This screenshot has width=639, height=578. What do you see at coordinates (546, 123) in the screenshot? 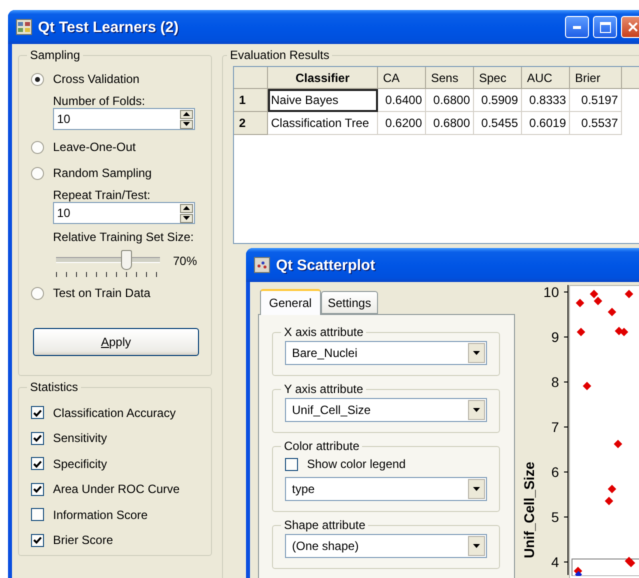
I see `table-cell: 0.6019` at bounding box center [546, 123].